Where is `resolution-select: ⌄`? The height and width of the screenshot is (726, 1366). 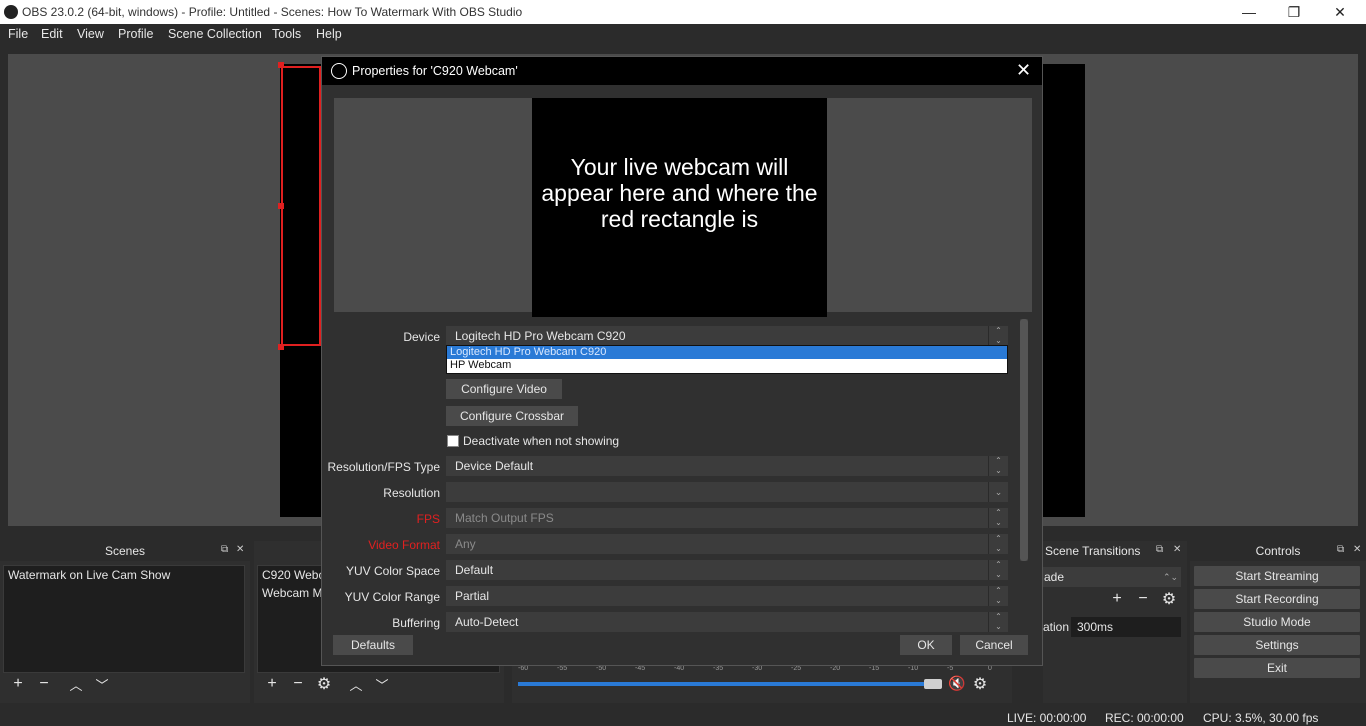
resolution-select: ⌄ is located at coordinates (727, 492).